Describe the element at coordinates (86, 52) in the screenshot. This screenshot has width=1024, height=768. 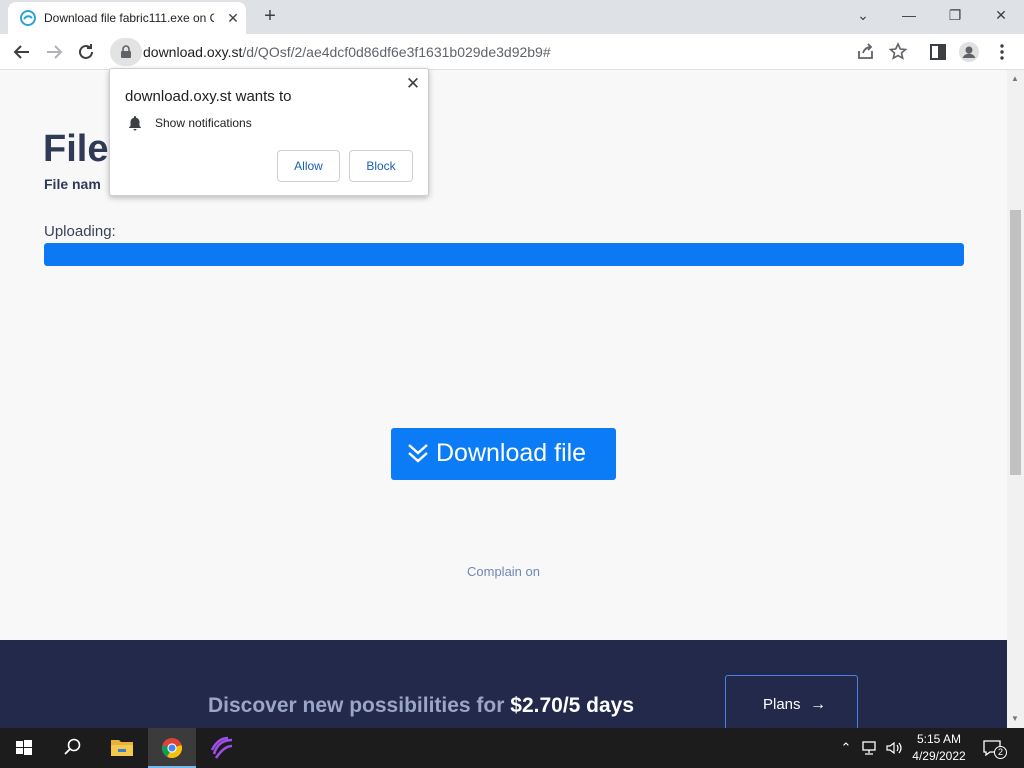
I see `reload-icon` at that location.